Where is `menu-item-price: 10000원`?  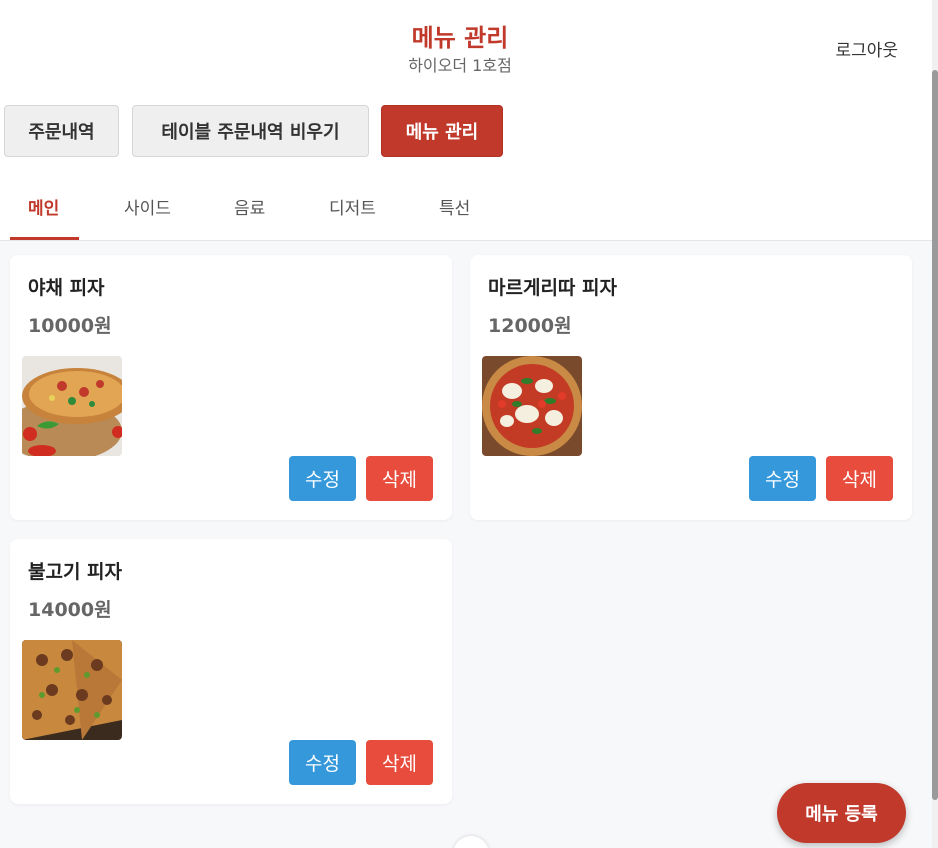 menu-item-price: 10000원 is located at coordinates (70, 326).